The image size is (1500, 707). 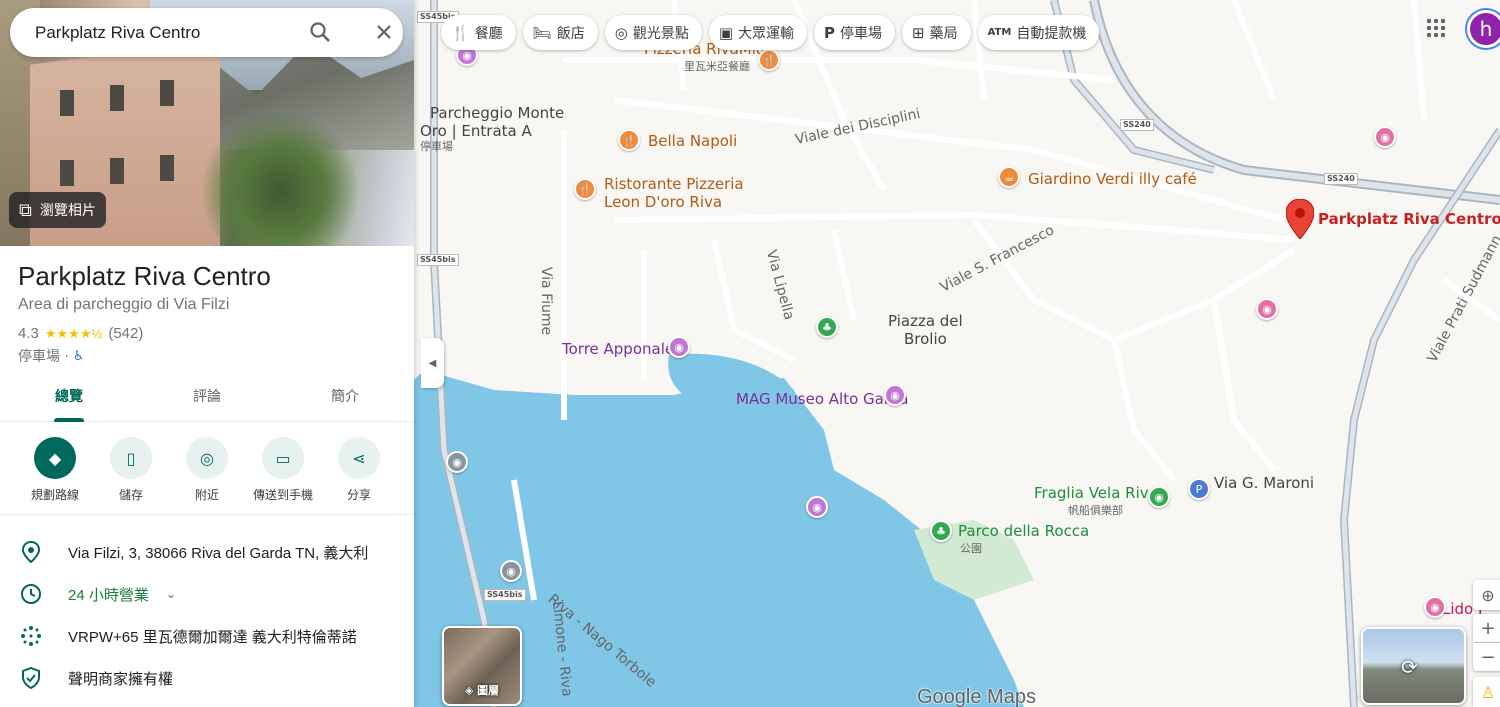 I want to click on claim-business-text: 聲明商家擁有權, so click(x=121, y=679).